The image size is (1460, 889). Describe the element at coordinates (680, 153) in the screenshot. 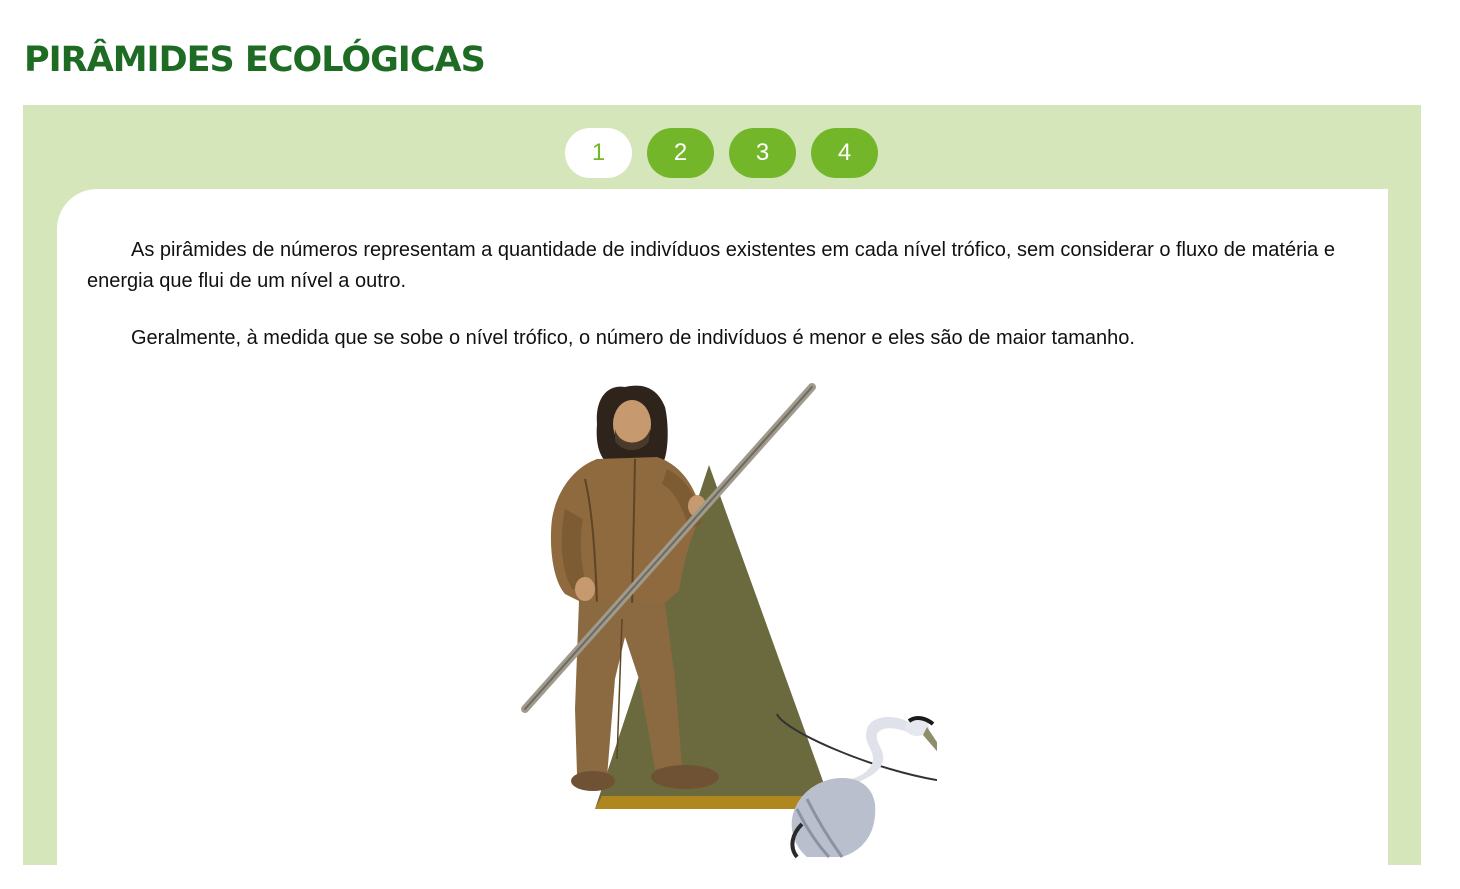

I see `page-button-2: 2` at that location.